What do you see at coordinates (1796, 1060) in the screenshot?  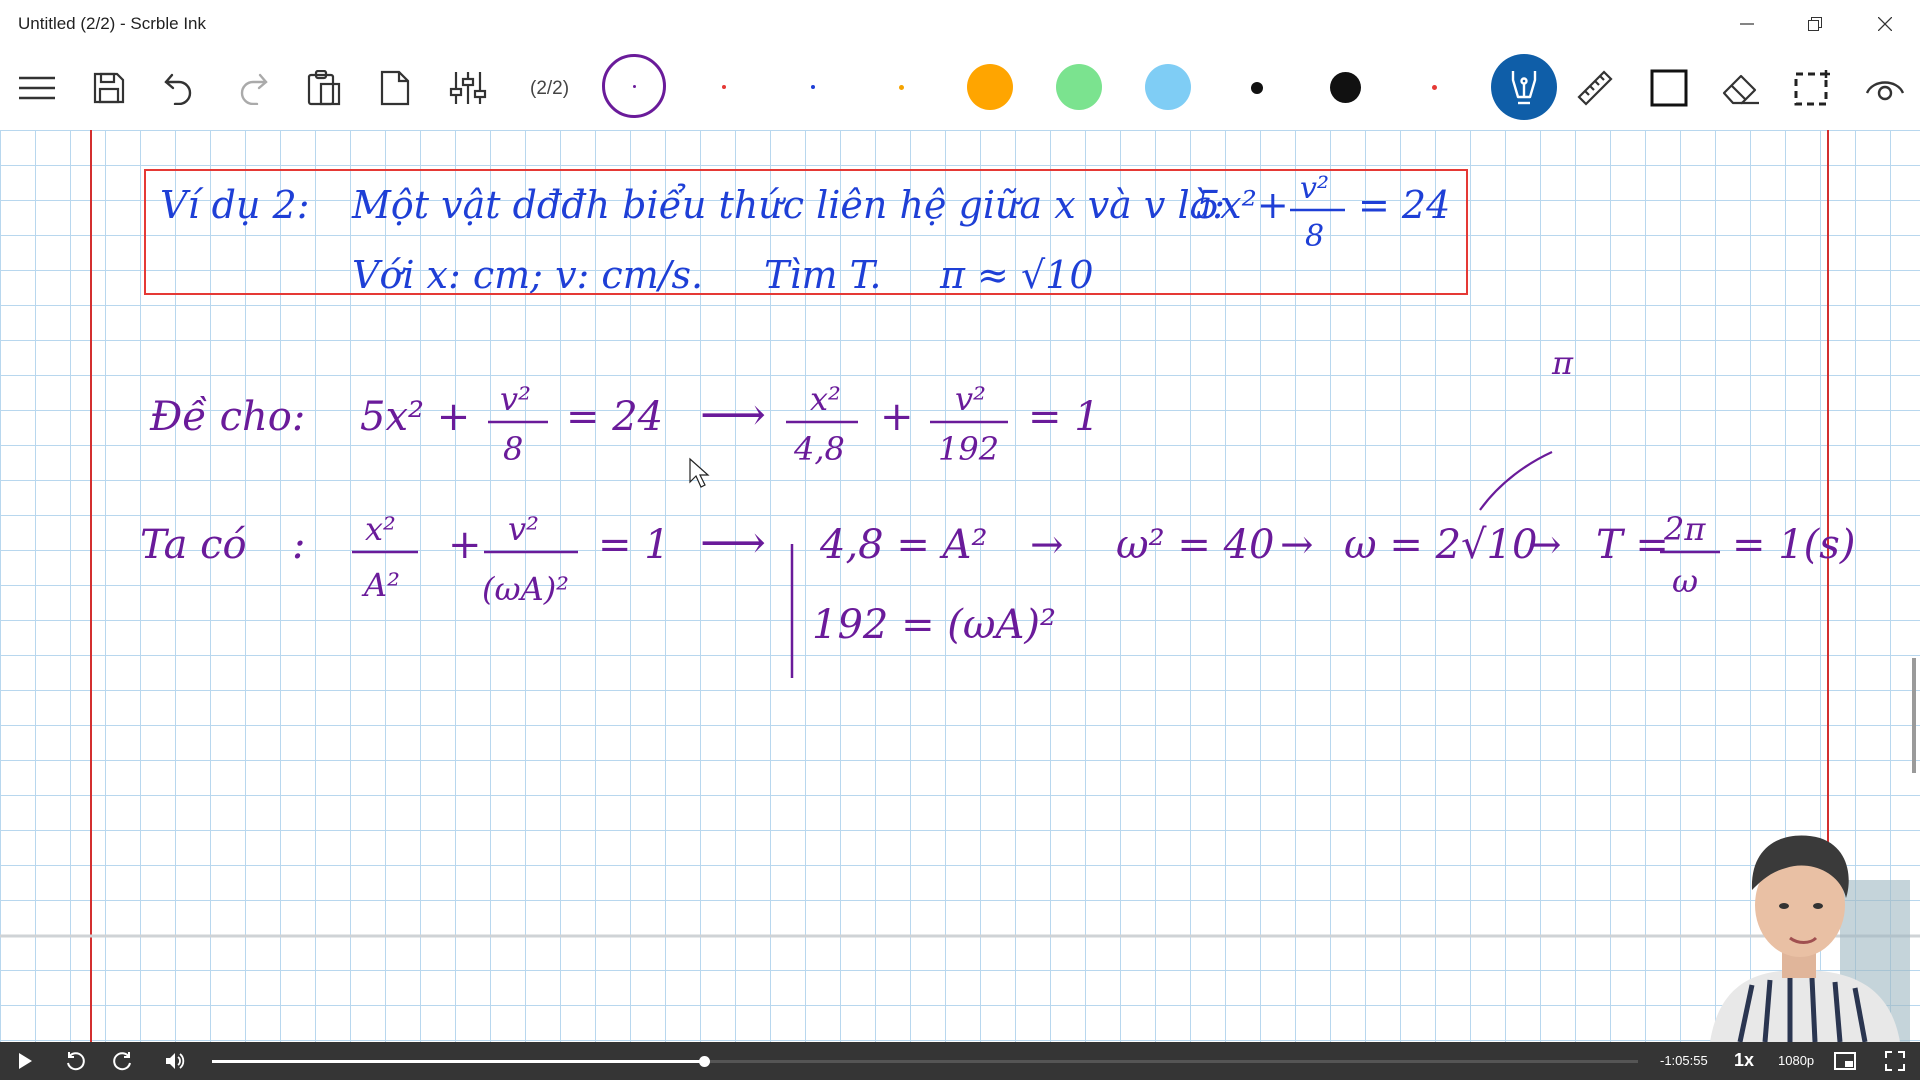 I see `video-quality: 1080p` at bounding box center [1796, 1060].